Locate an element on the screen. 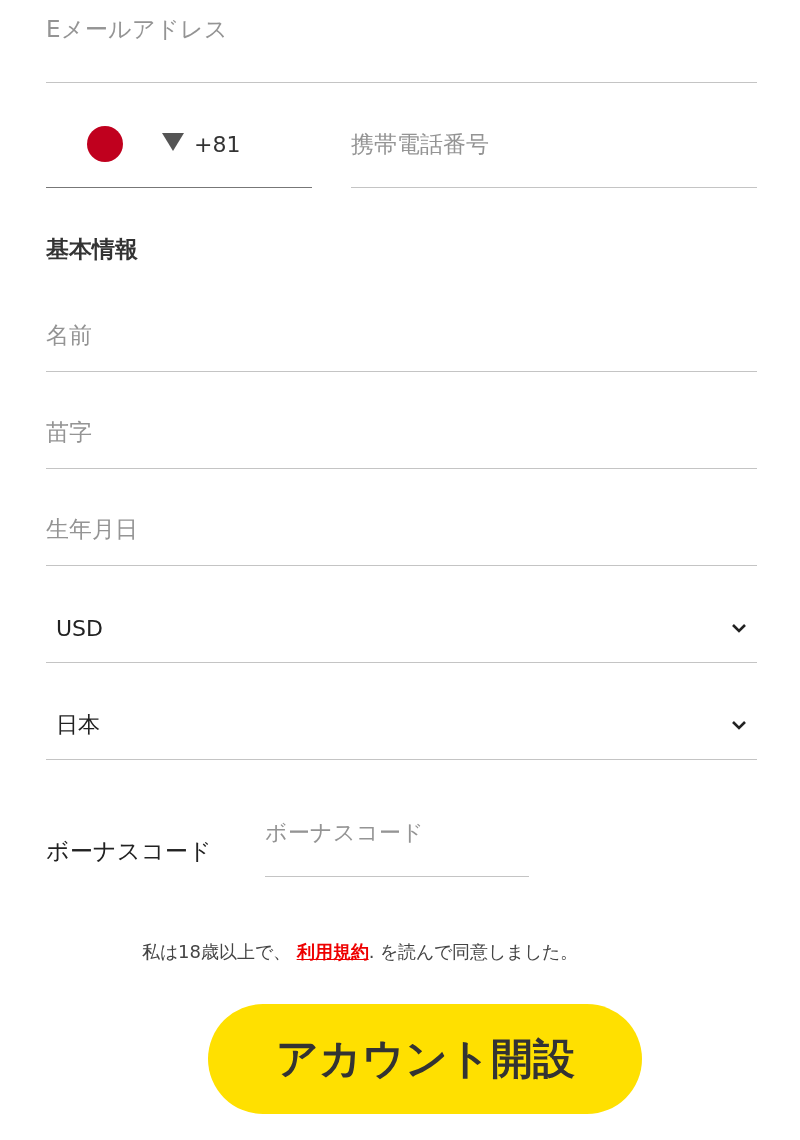 This screenshot has height=1140, width=800. select-field: USD is located at coordinates (401, 614).